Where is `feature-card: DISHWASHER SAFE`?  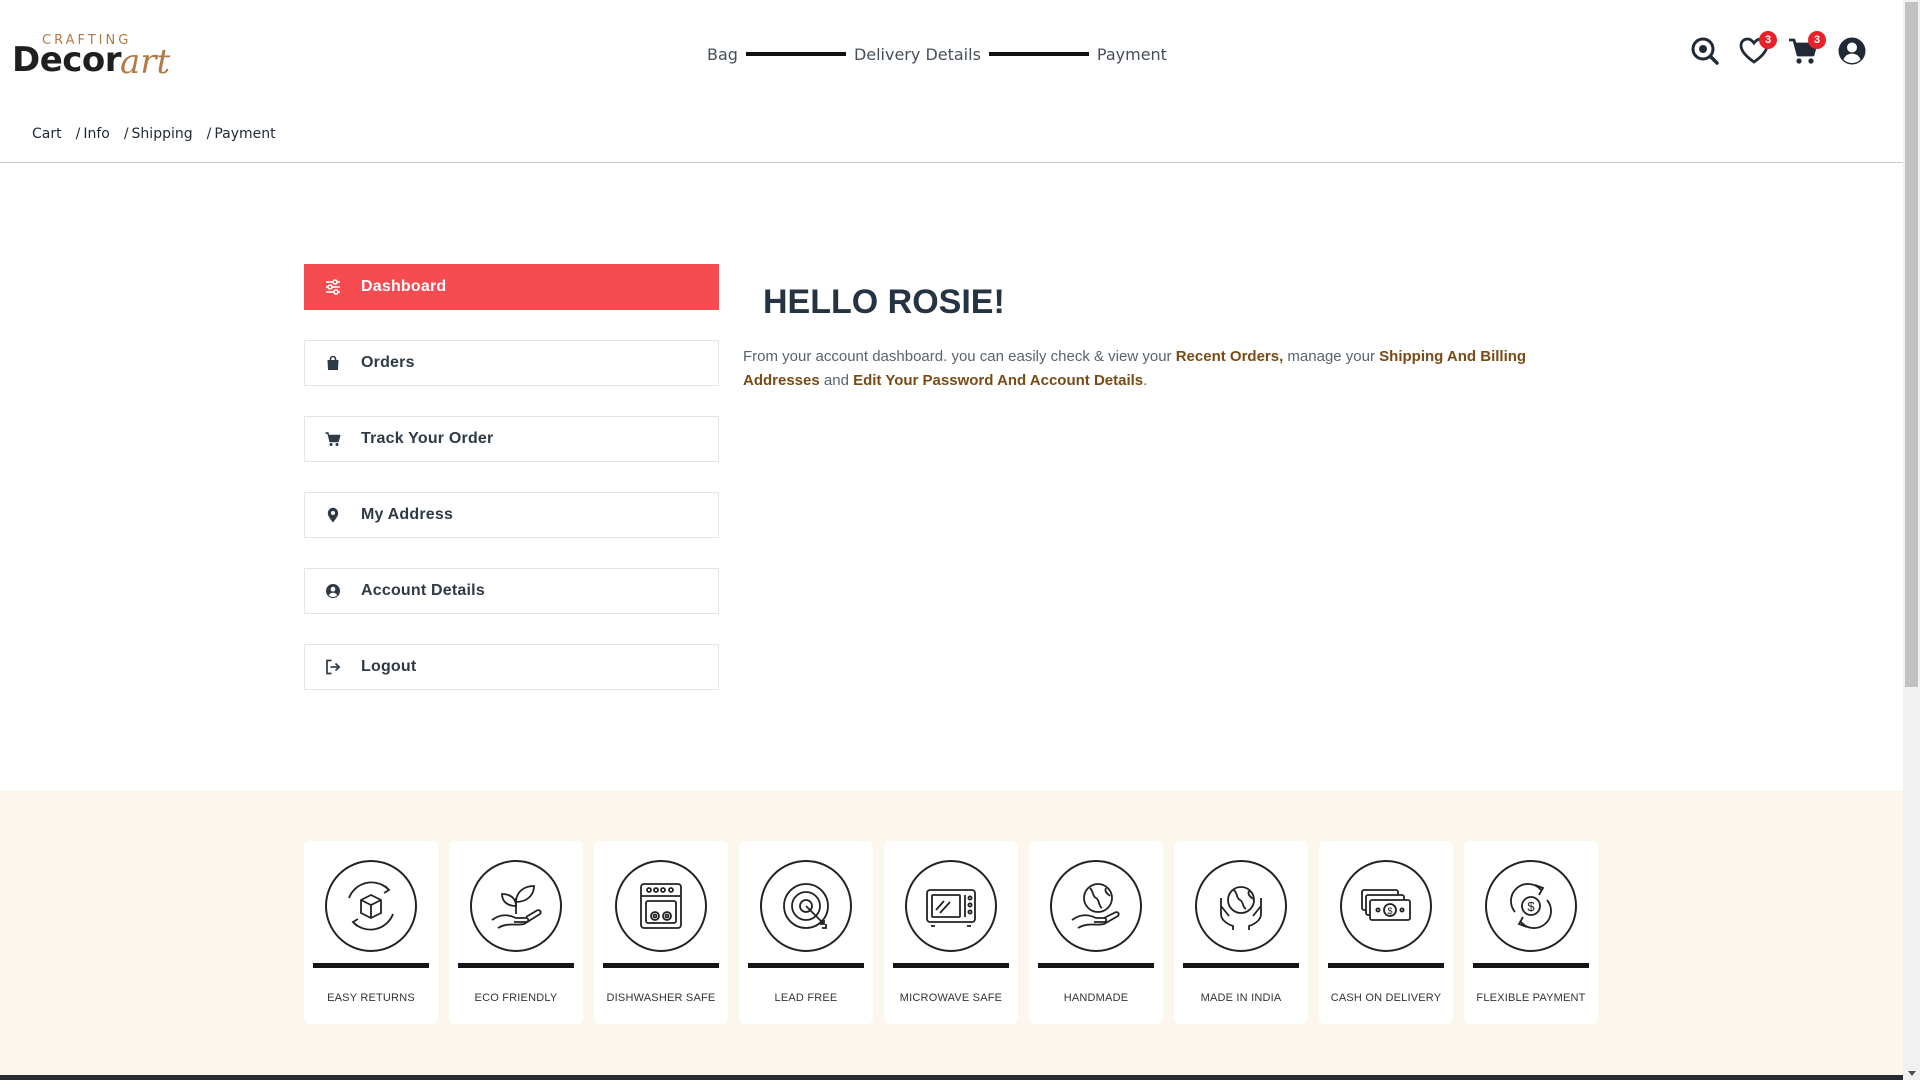 feature-card: DISHWASHER SAFE is located at coordinates (661, 932).